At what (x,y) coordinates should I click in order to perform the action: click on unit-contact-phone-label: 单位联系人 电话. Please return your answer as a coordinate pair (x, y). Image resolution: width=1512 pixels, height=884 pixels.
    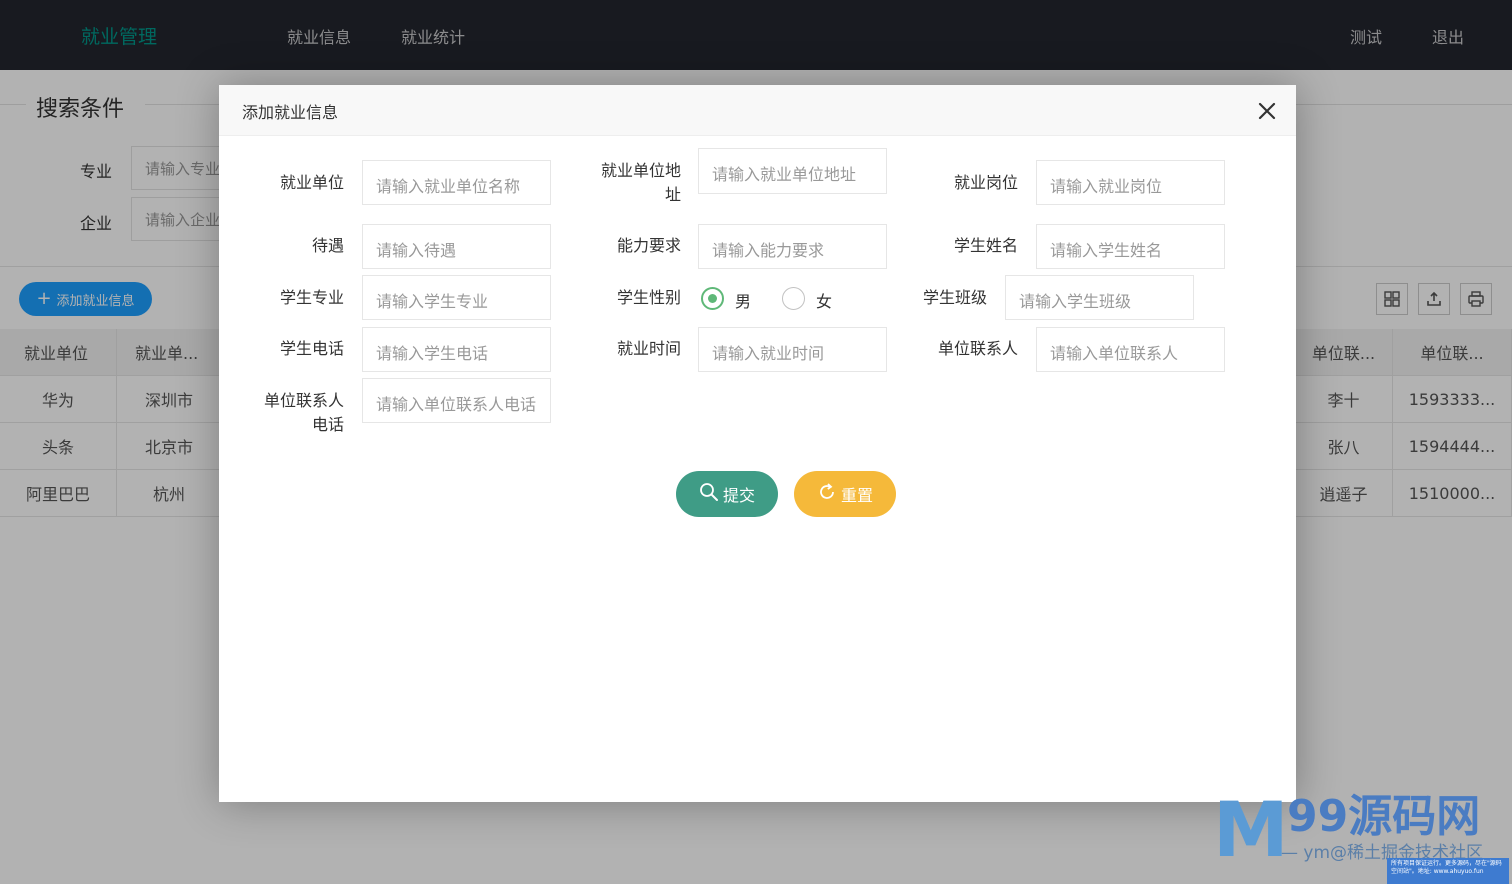
    Looking at the image, I should click on (303, 412).